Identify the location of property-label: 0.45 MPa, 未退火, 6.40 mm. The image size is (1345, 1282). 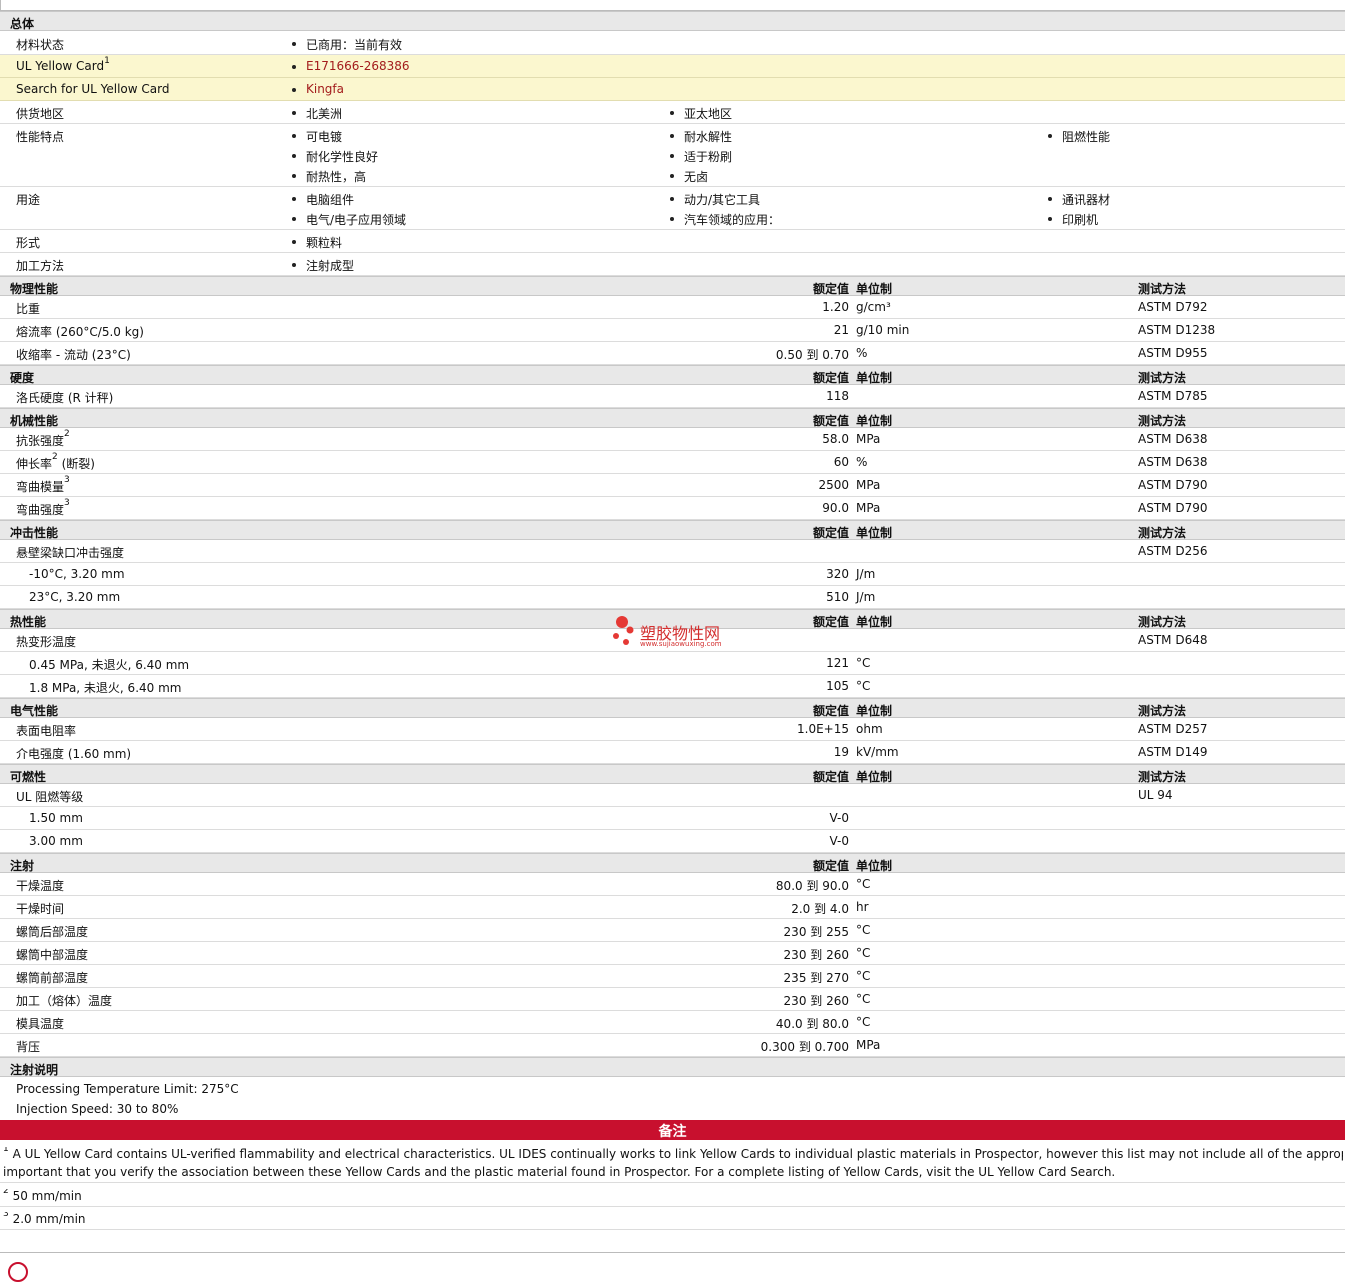
(109, 664).